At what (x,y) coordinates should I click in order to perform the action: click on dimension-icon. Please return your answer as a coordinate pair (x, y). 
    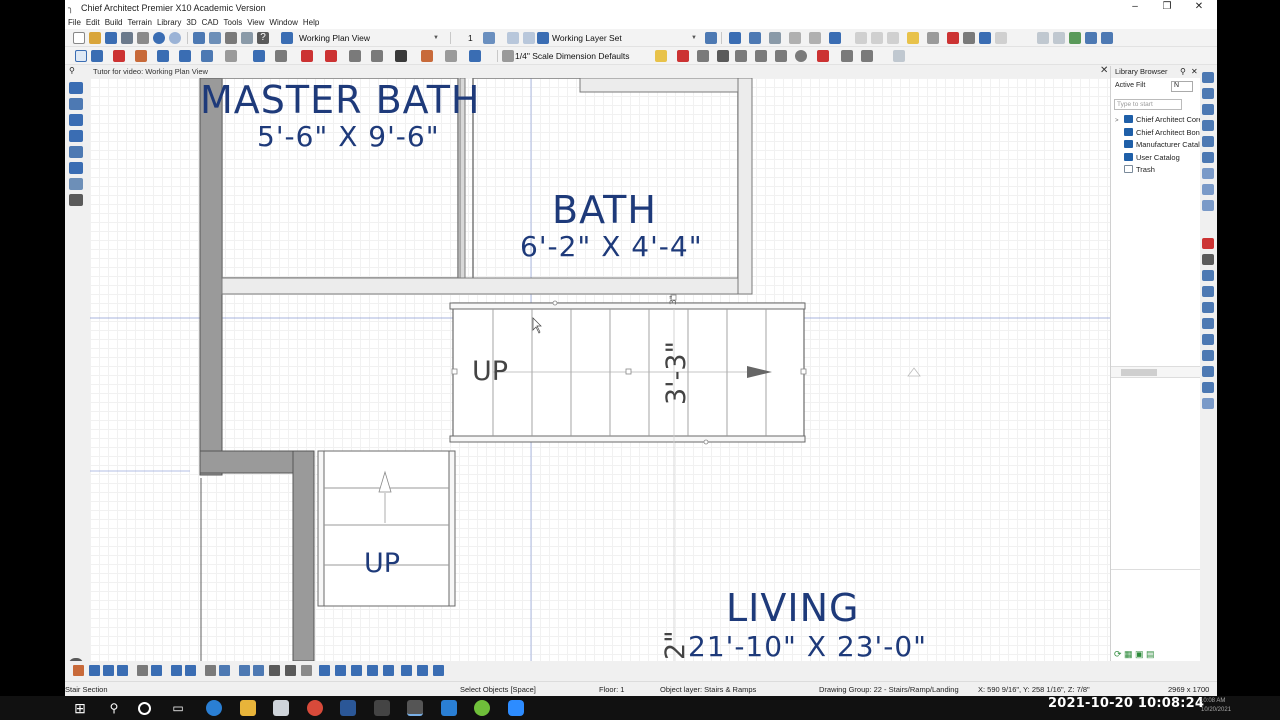
    Looking at the image, I should click on (427, 56).